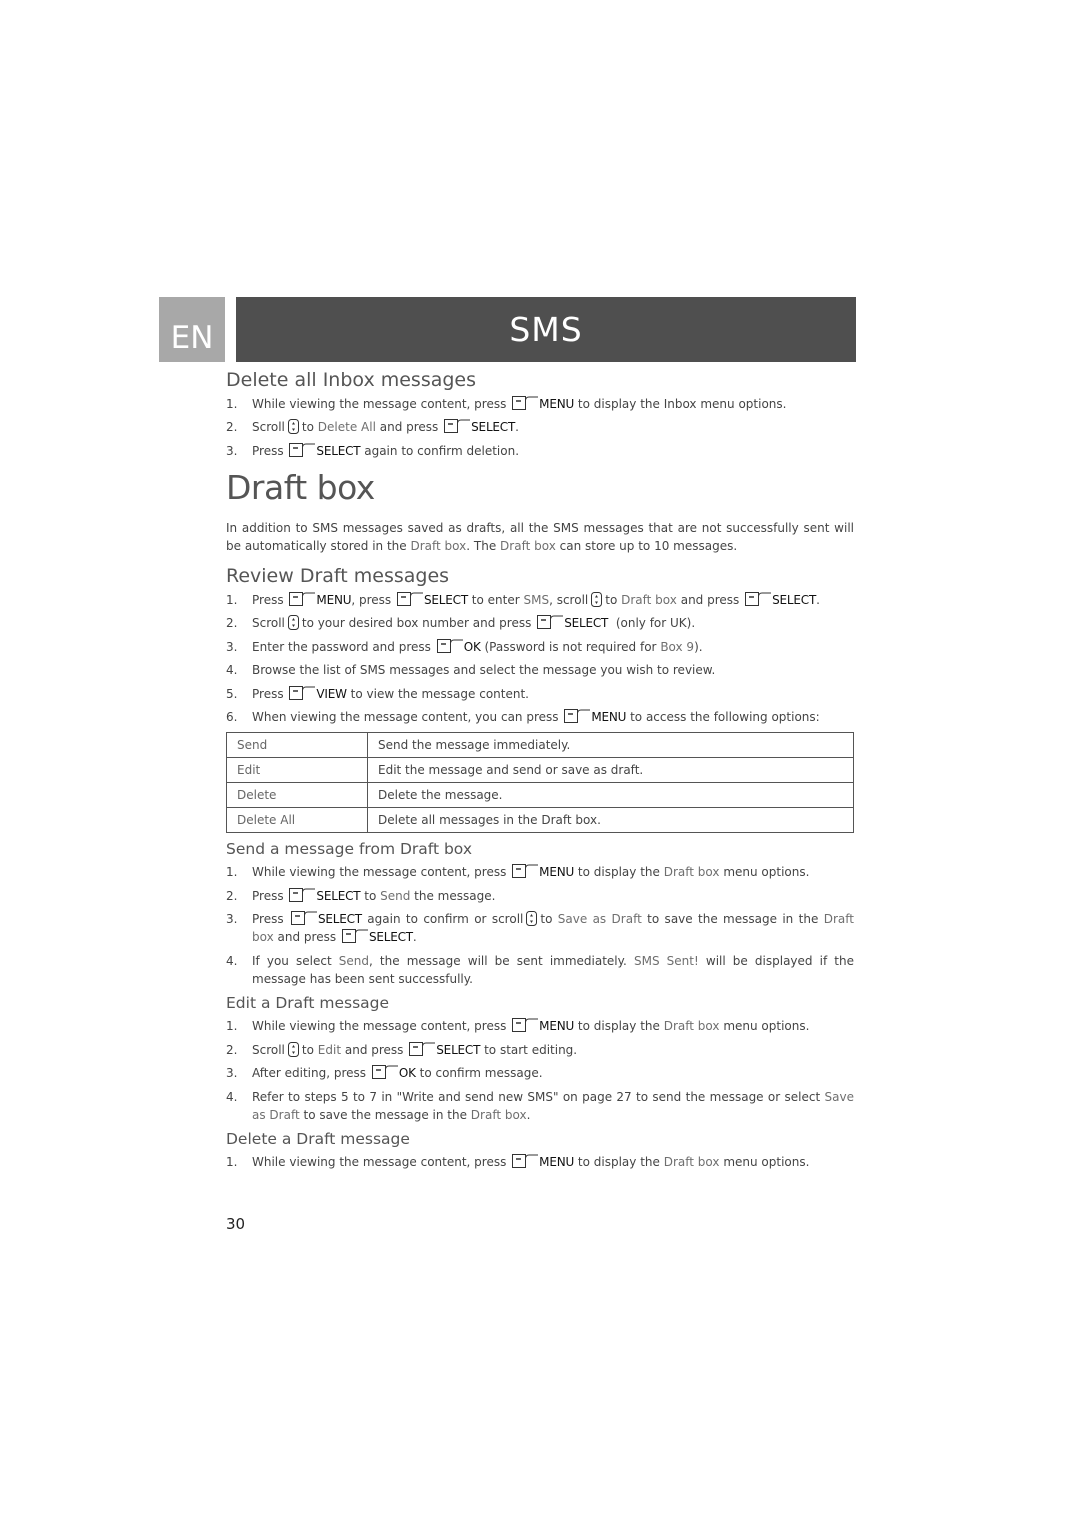  I want to click on text: to enter, so click(495, 599).